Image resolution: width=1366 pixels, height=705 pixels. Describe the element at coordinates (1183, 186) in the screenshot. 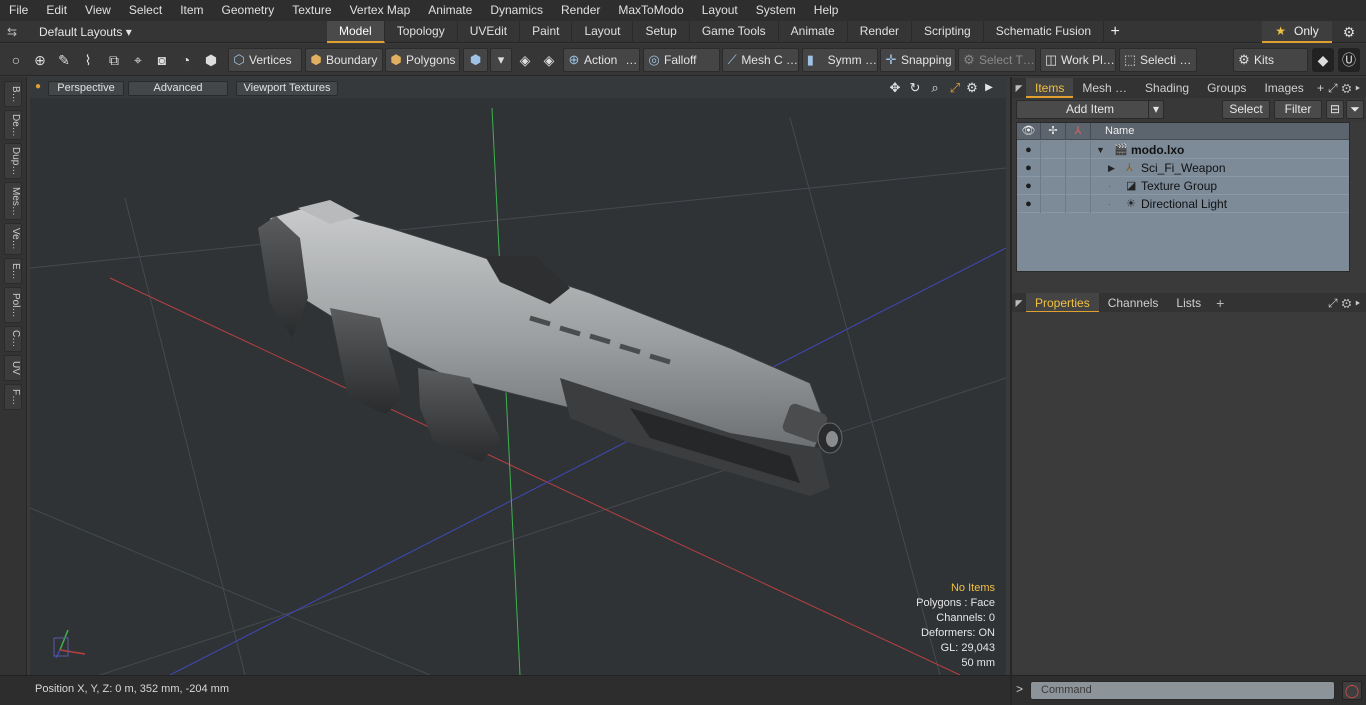

I see `tree-row-texture-group: ● · ◪ Texture Group` at that location.